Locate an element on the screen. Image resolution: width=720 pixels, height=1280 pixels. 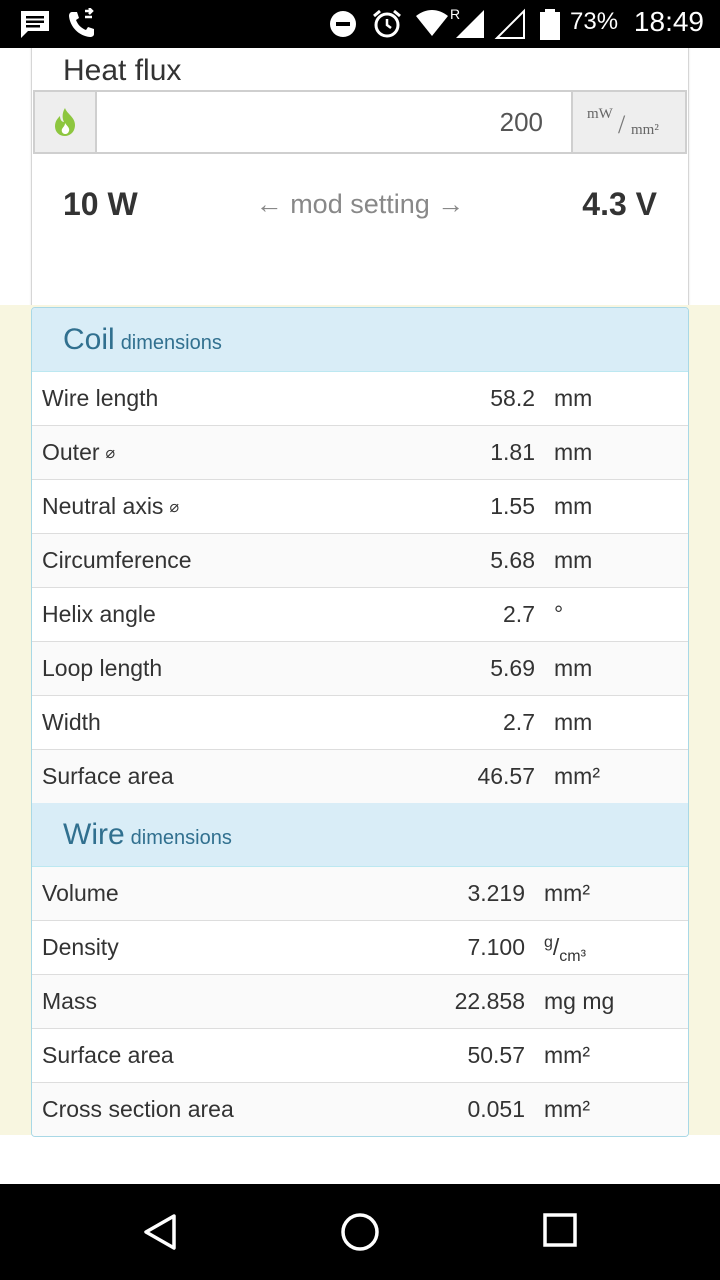
table-row: Cross section area 0.051 mm² is located at coordinates (360, 1109).